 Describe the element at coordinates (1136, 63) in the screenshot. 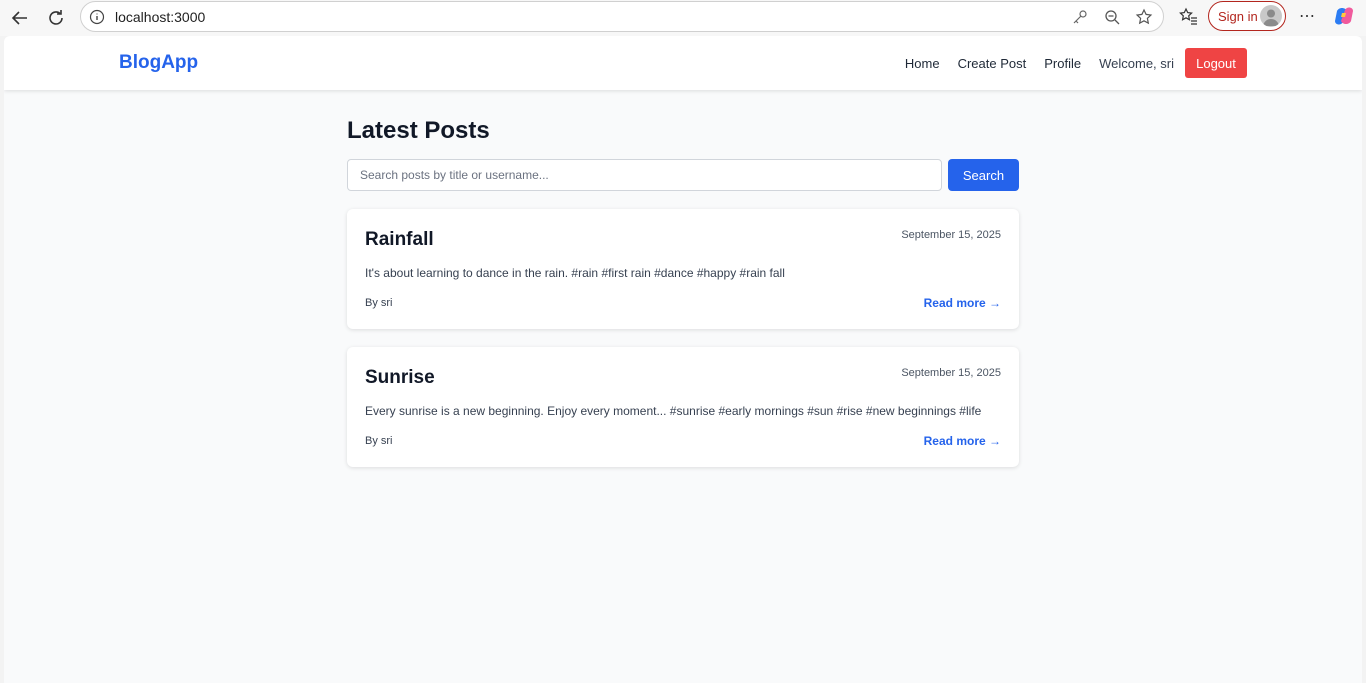

I see `welcome-text: Welcome, sri` at that location.